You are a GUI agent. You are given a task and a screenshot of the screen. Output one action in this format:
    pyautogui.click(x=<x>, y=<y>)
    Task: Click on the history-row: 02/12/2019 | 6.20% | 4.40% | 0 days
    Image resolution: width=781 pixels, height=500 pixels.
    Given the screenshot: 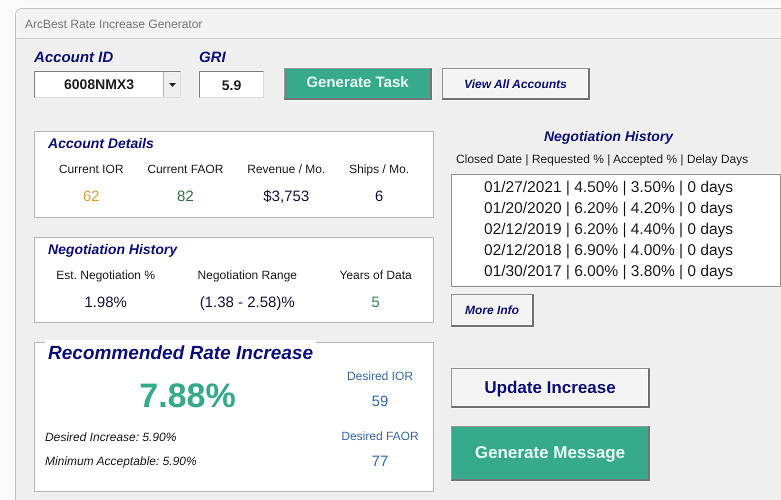 What is the action you would take?
    pyautogui.click(x=632, y=229)
    